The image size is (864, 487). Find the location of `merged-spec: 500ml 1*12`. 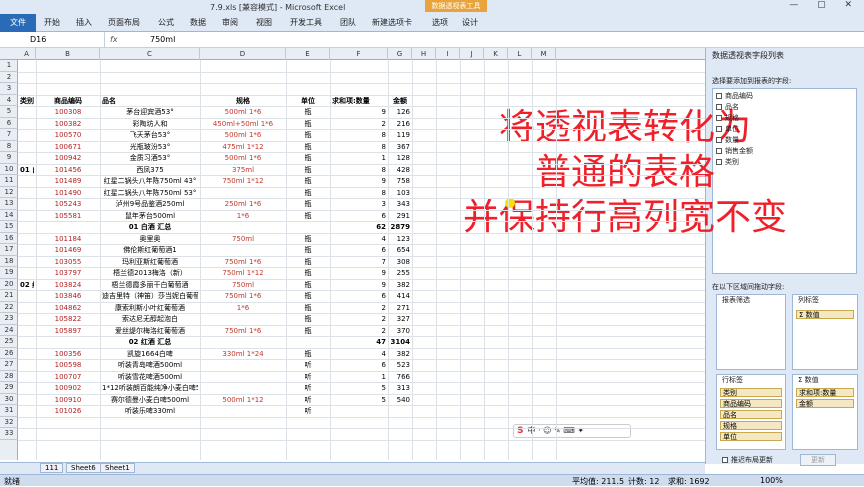

merged-spec: 500ml 1*12 is located at coordinates (243, 400).